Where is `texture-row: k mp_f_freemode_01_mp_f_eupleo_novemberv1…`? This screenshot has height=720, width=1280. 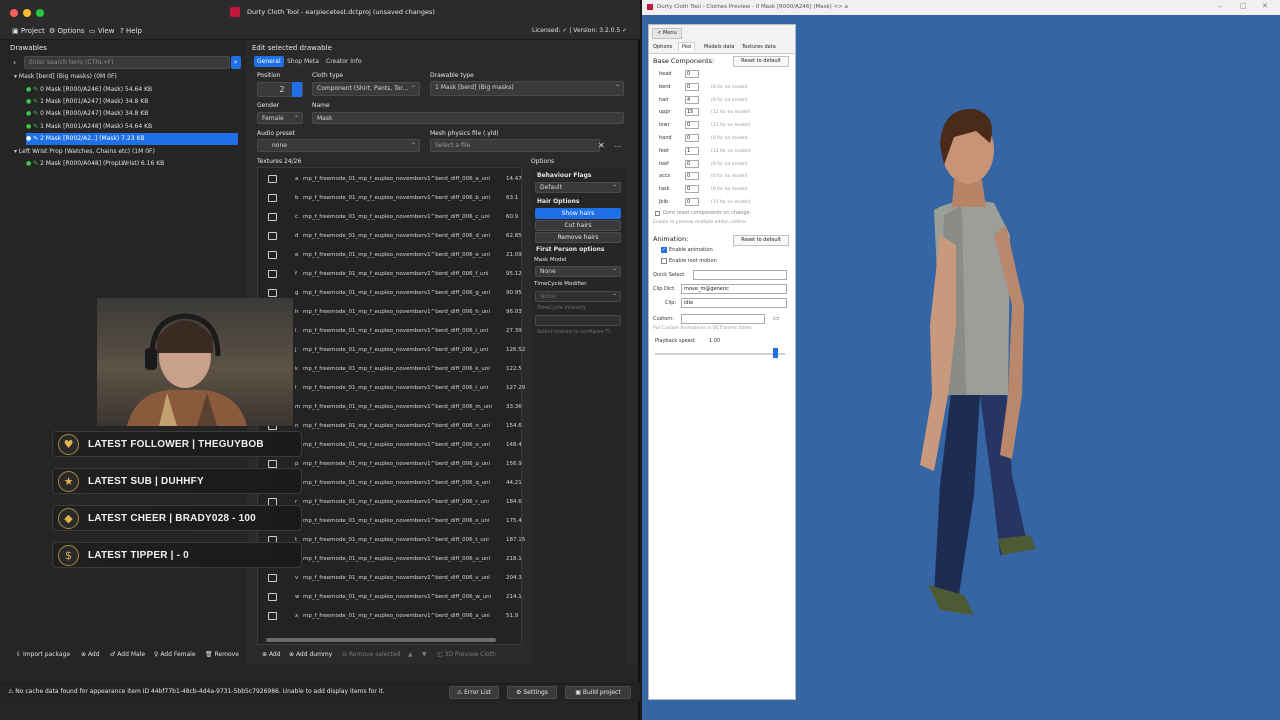
texture-row: k mp_f_freemode_01_mp_f_eupleo_novemberv1… is located at coordinates (392, 369).